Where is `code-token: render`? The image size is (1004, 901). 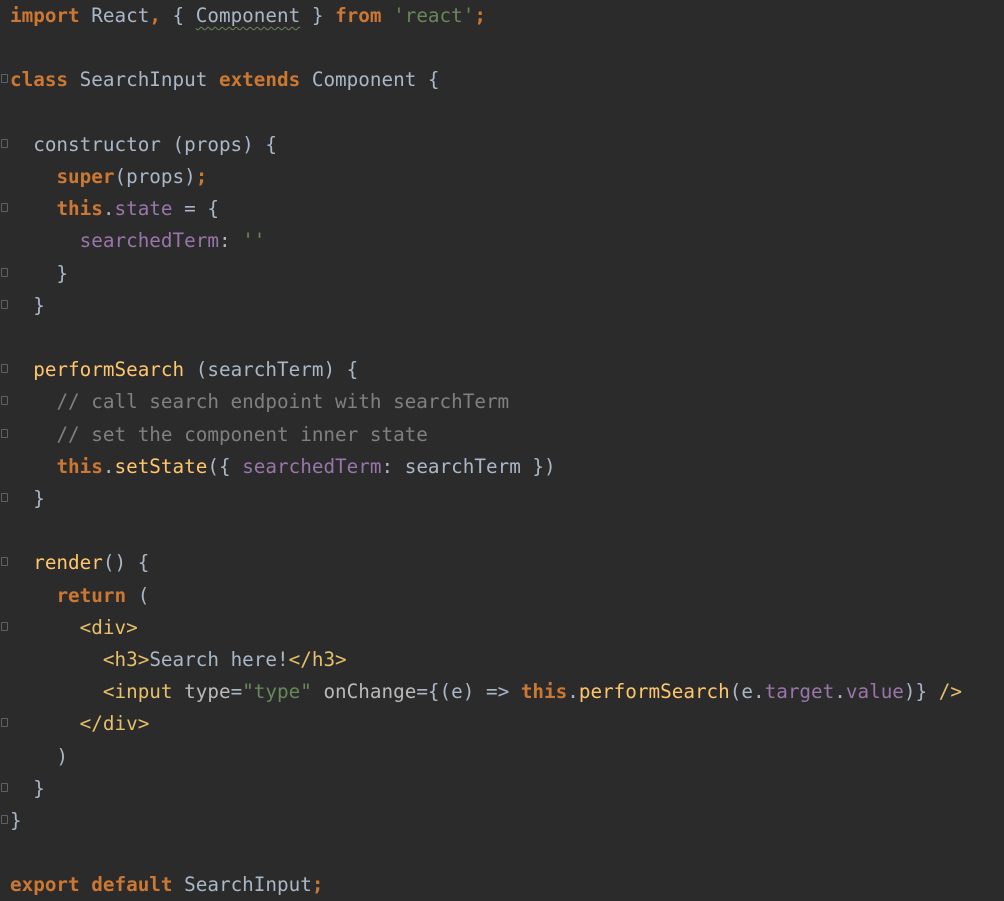
code-token: render is located at coordinates (68, 563).